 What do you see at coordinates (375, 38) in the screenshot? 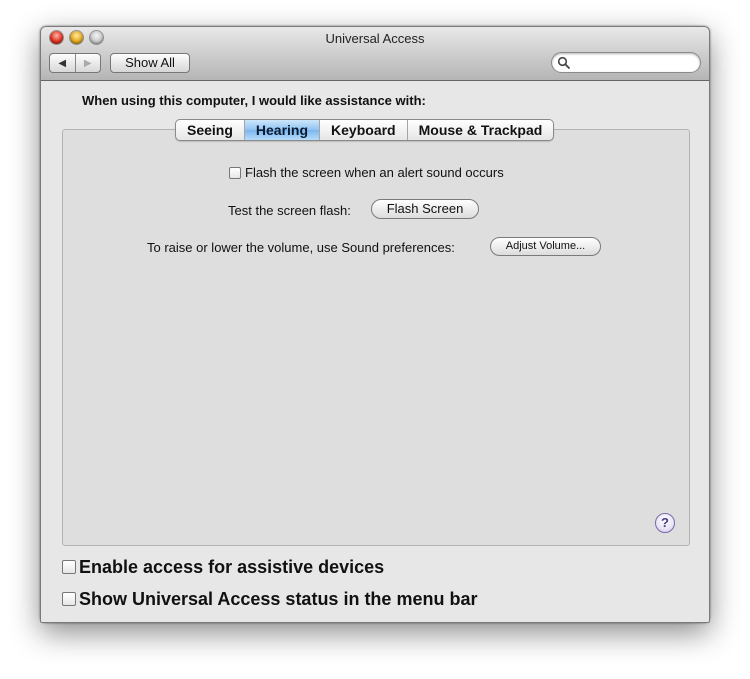
I see `window-title: Universal Access` at bounding box center [375, 38].